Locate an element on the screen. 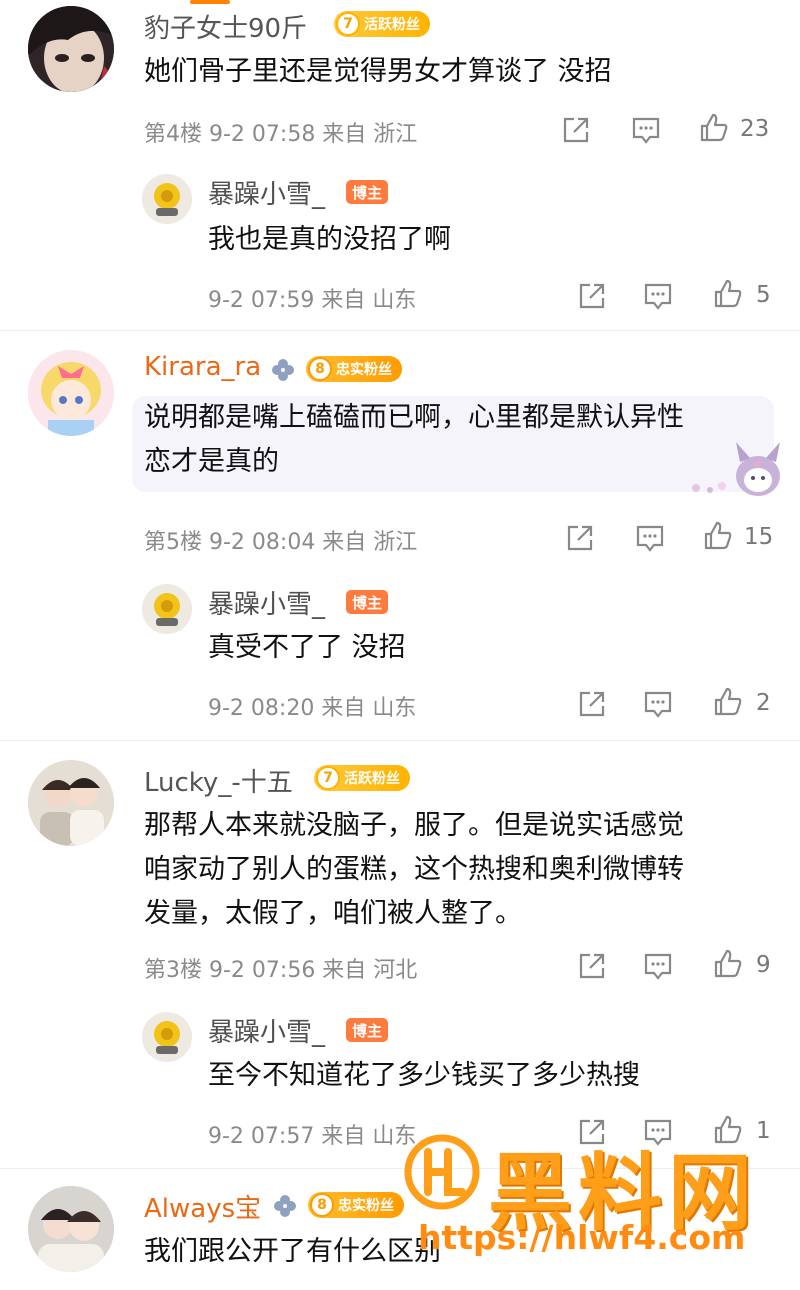 The width and height of the screenshot is (800, 1290). comment-text-line-2: 咱家动了别人的蛋糕，这个热搜和奥利微博转 is located at coordinates (414, 869).